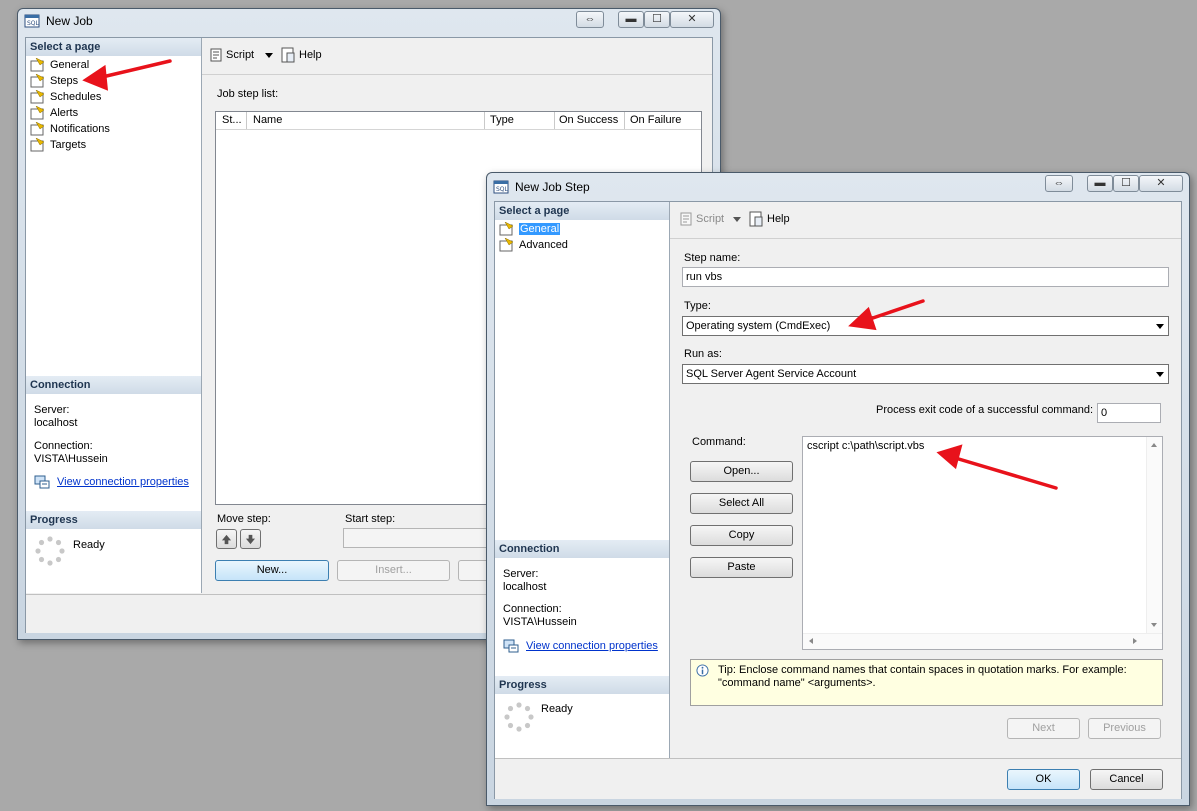 The height and width of the screenshot is (811, 1197). I want to click on scroll-down-icon, so click(1154, 625).